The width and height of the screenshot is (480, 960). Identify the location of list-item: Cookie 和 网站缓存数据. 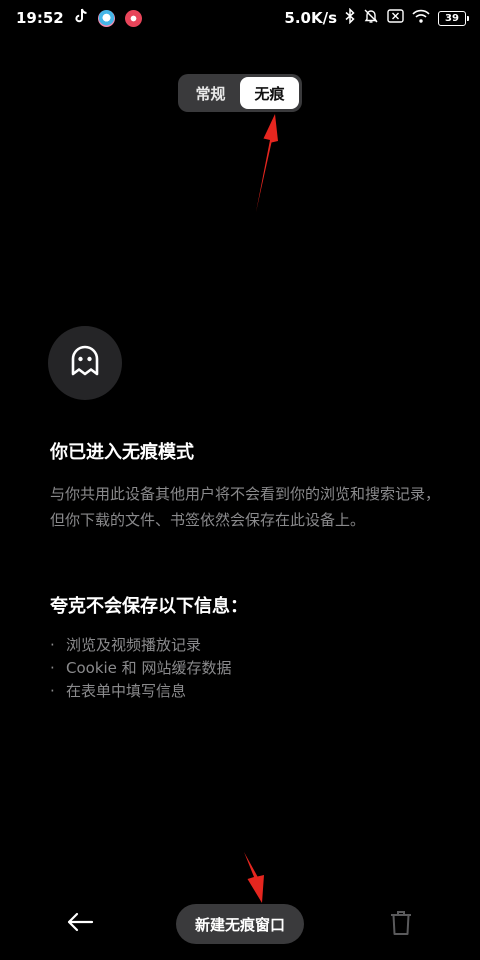
(140, 668).